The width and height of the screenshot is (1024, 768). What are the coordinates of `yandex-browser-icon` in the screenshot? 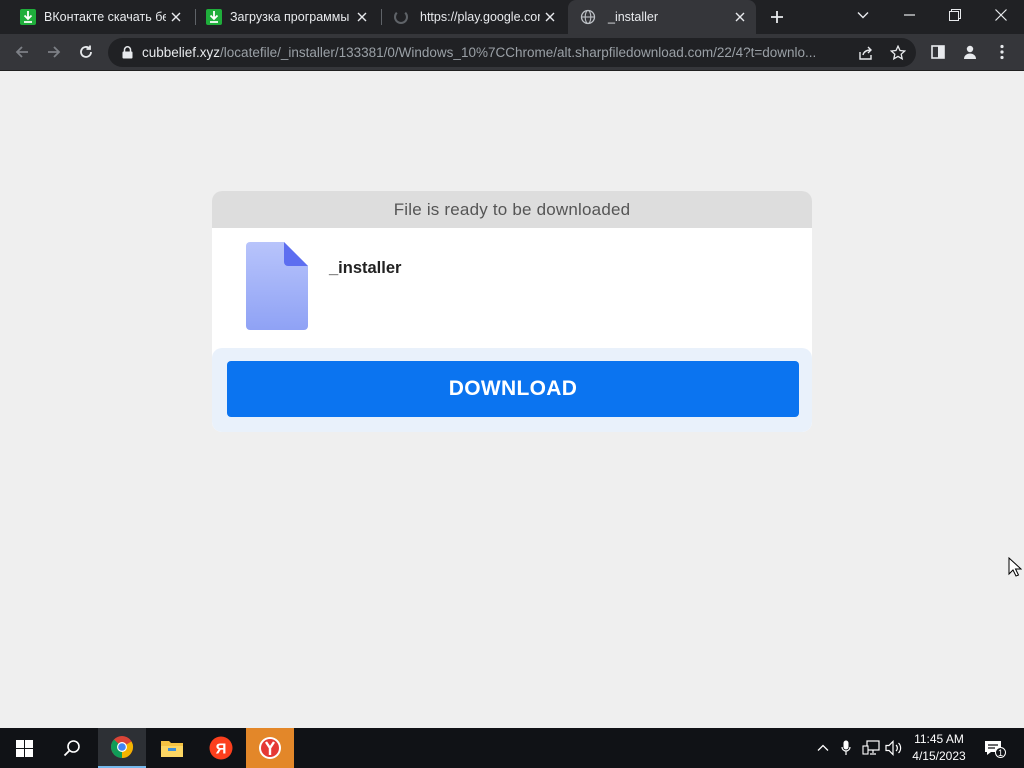 It's located at (270, 748).